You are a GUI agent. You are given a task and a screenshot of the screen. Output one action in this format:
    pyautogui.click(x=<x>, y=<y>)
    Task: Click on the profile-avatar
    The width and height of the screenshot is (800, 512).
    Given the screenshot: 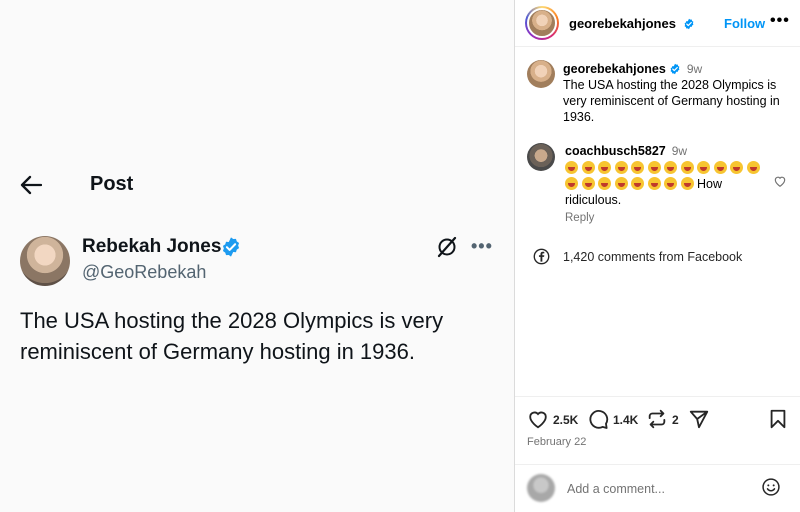 What is the action you would take?
    pyautogui.click(x=542, y=23)
    